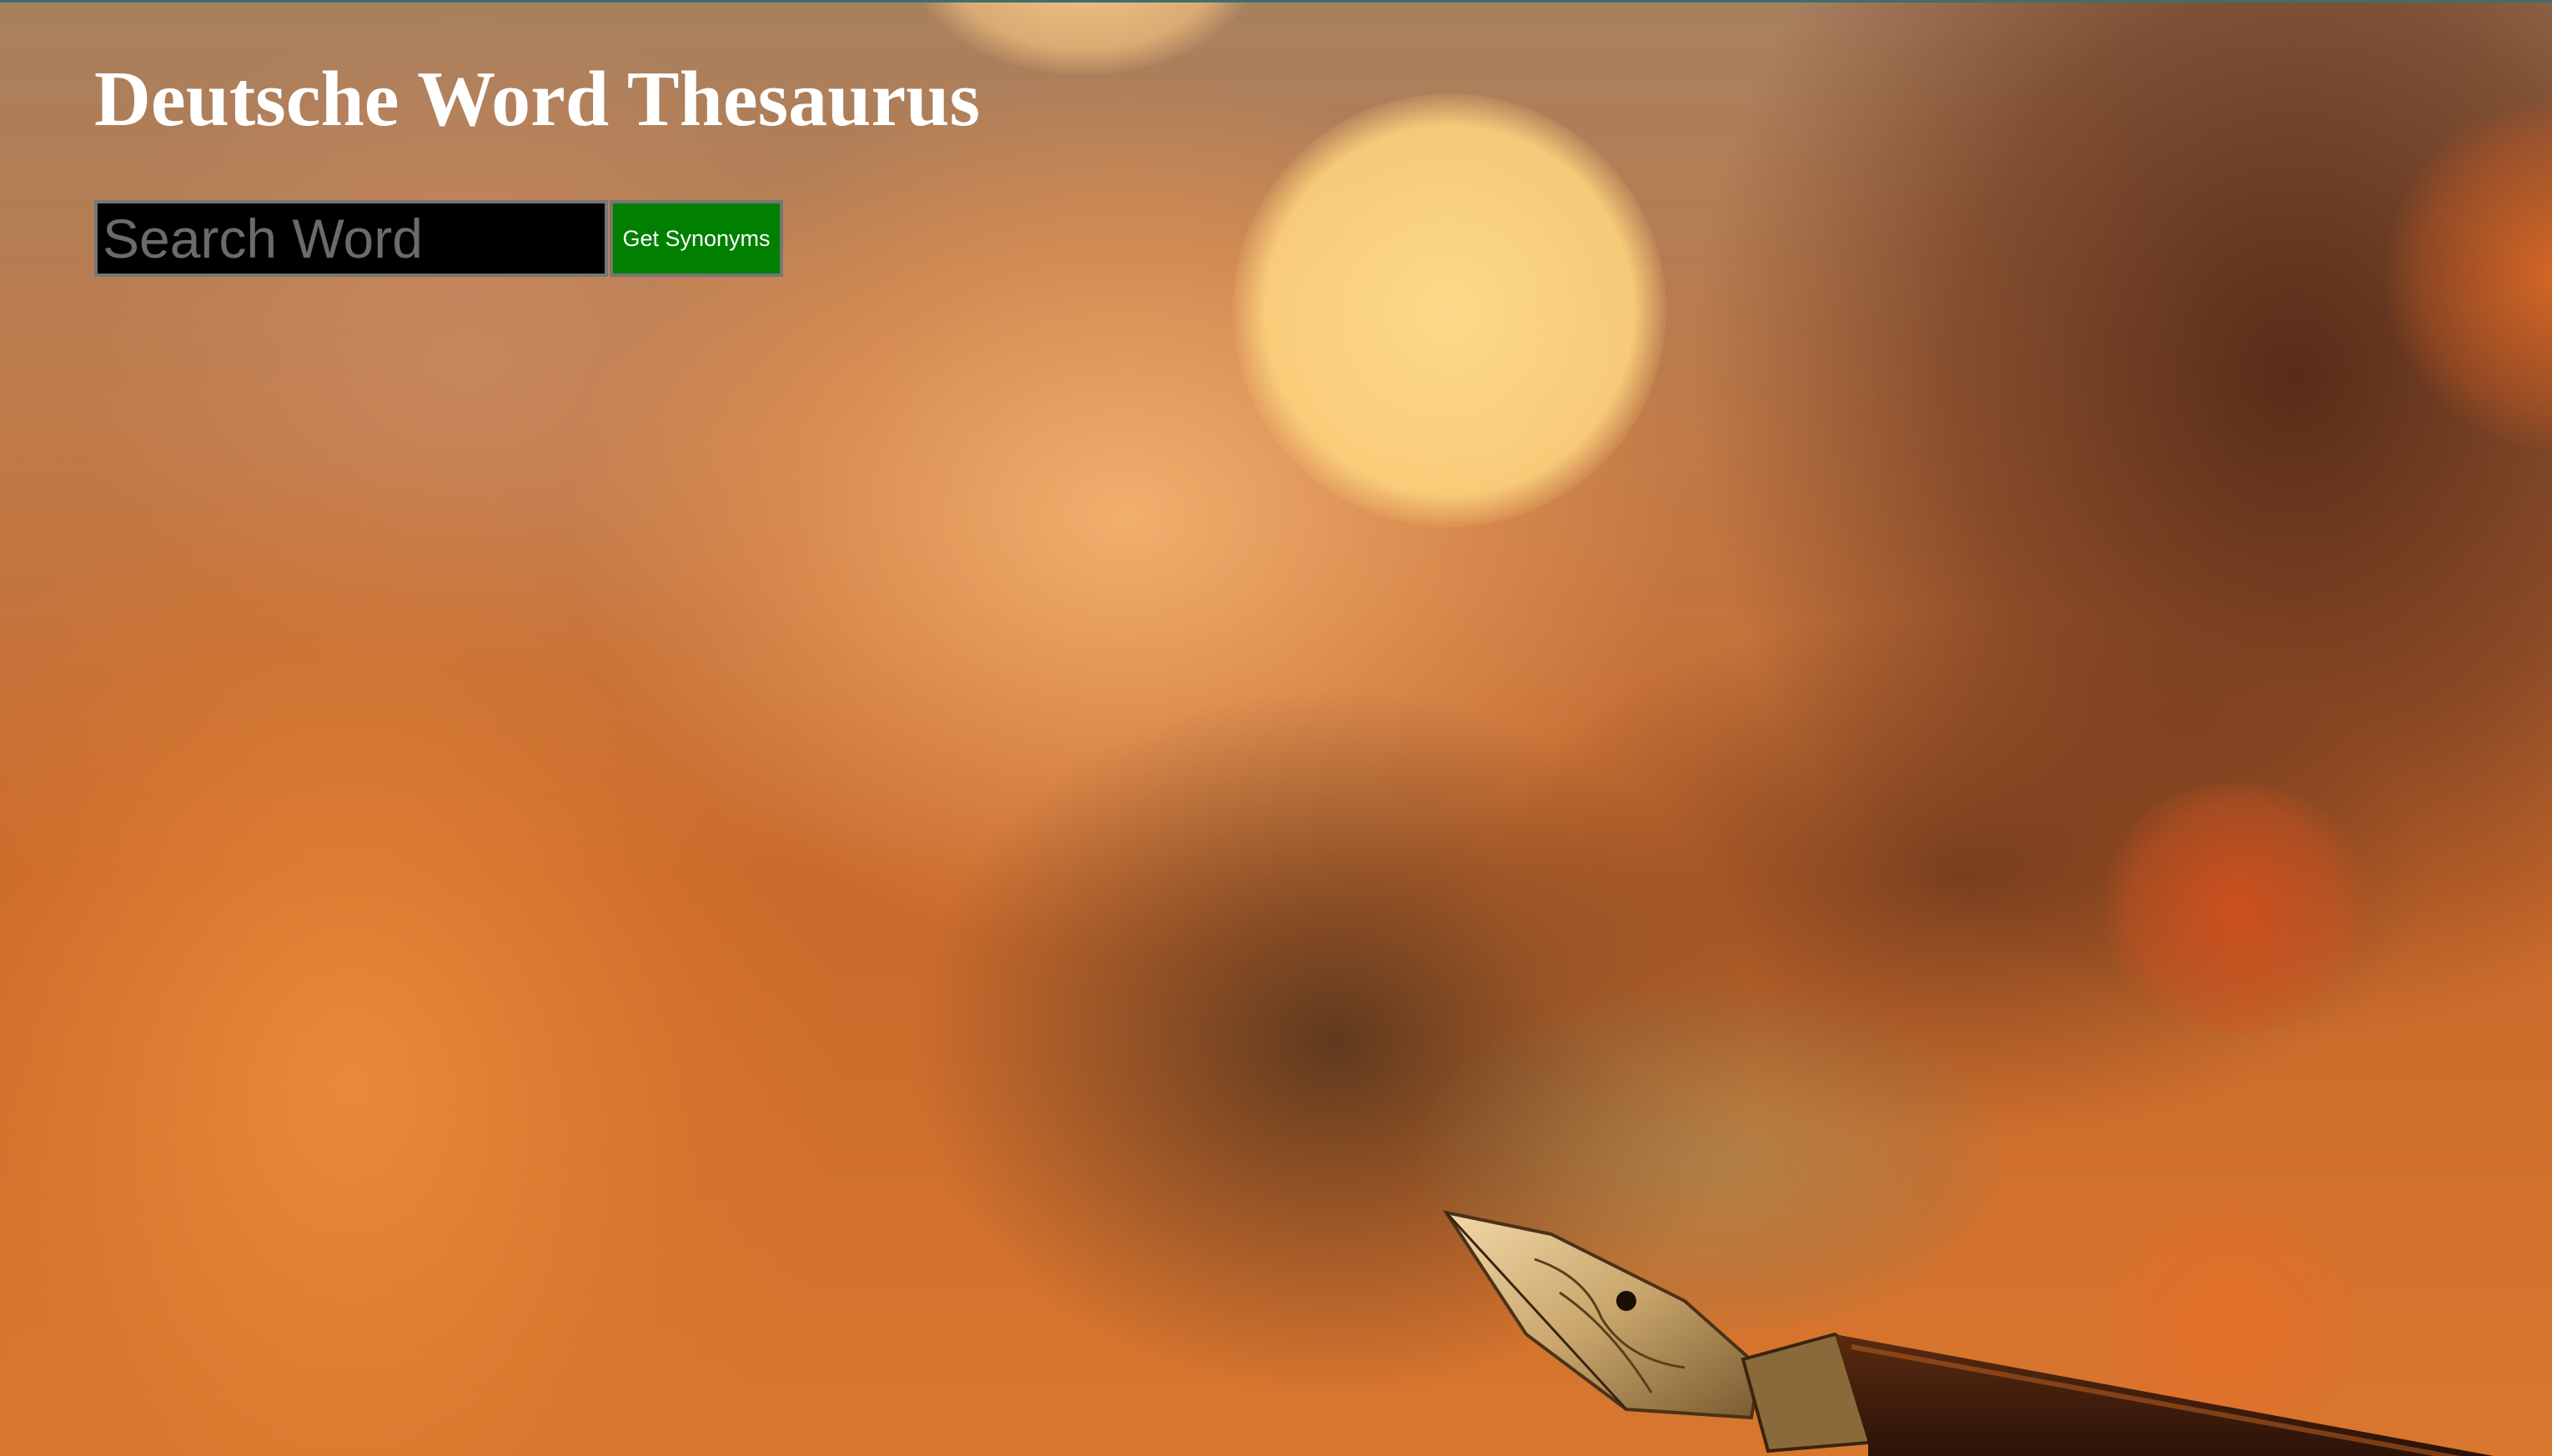 The height and width of the screenshot is (1456, 2552). I want to click on search-form: Get Synonyms, so click(438, 239).